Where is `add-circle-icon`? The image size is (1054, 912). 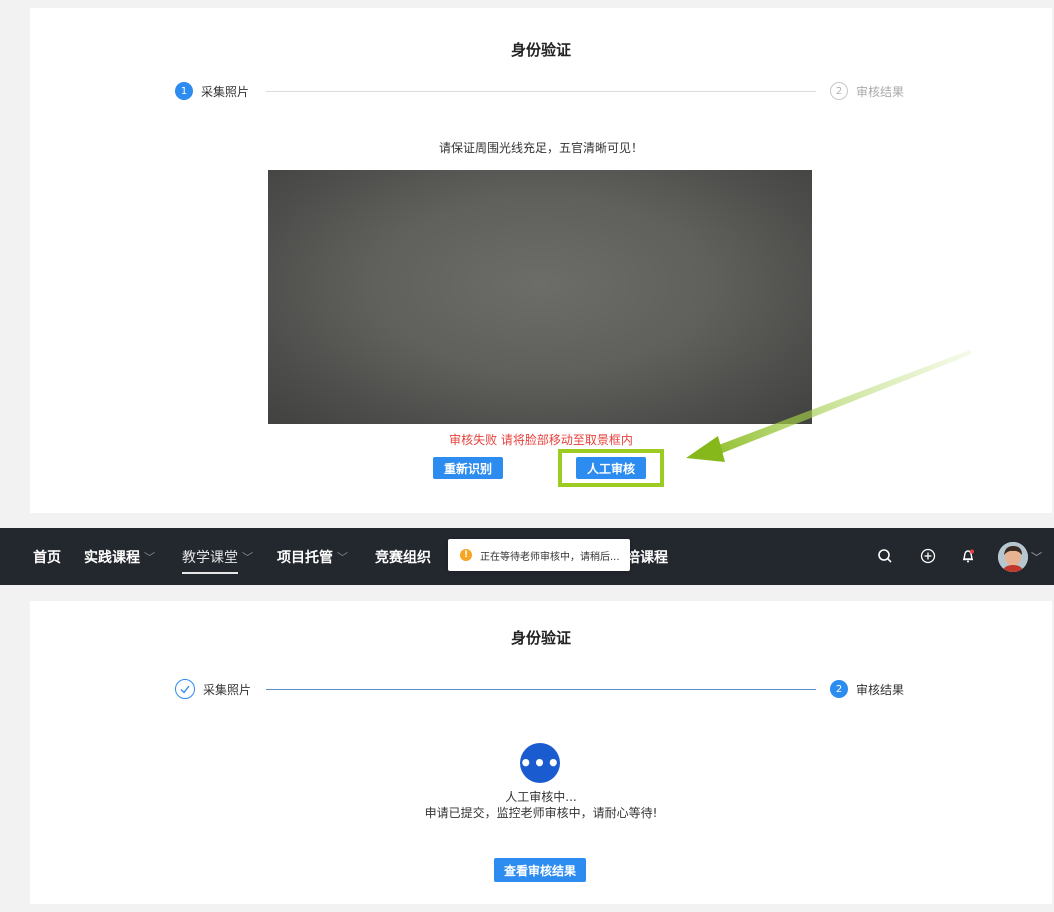 add-circle-icon is located at coordinates (928, 556).